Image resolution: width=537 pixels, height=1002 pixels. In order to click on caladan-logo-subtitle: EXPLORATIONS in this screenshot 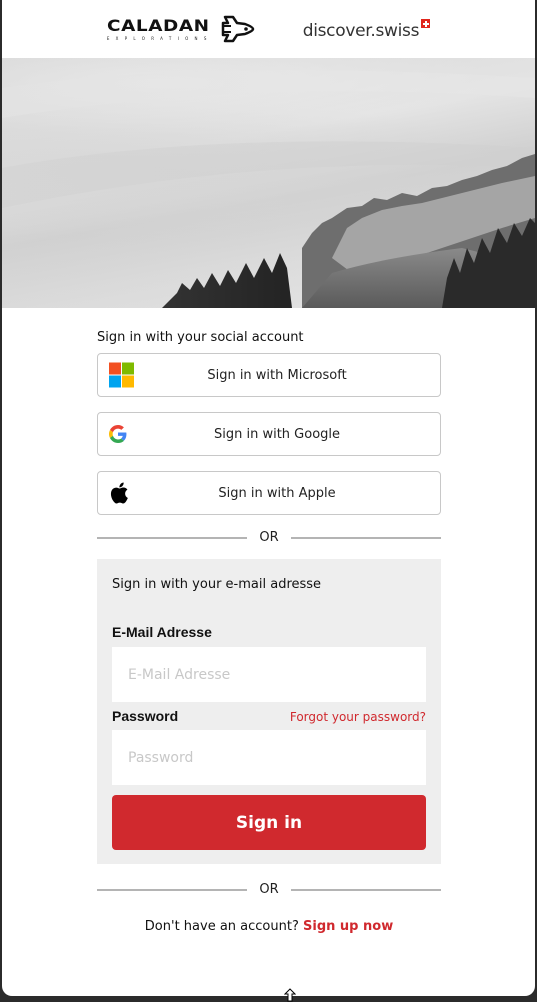, I will do `click(159, 38)`.